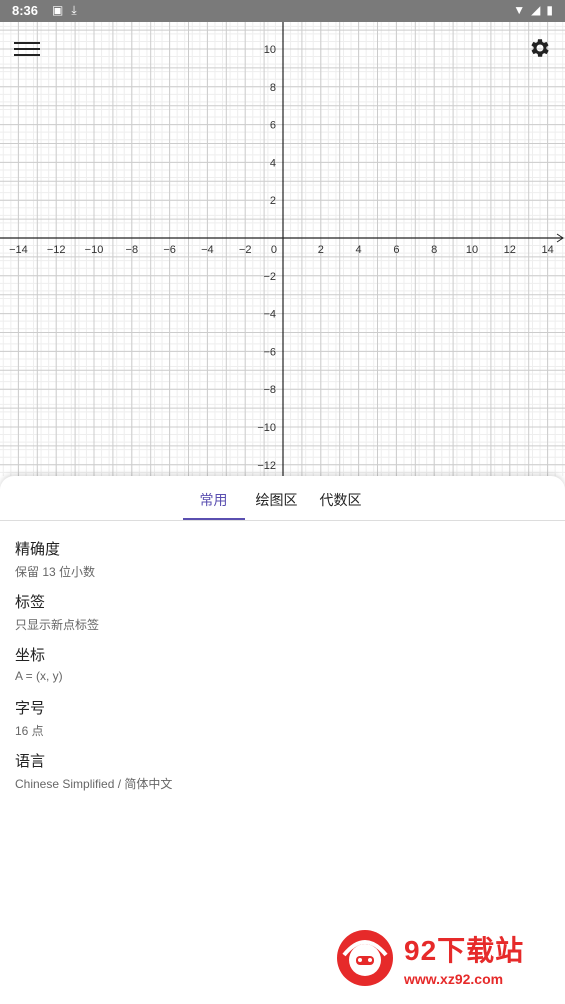 The image size is (565, 1004). Describe the element at coordinates (547, 250) in the screenshot. I see `x-tick-label: 14` at that location.